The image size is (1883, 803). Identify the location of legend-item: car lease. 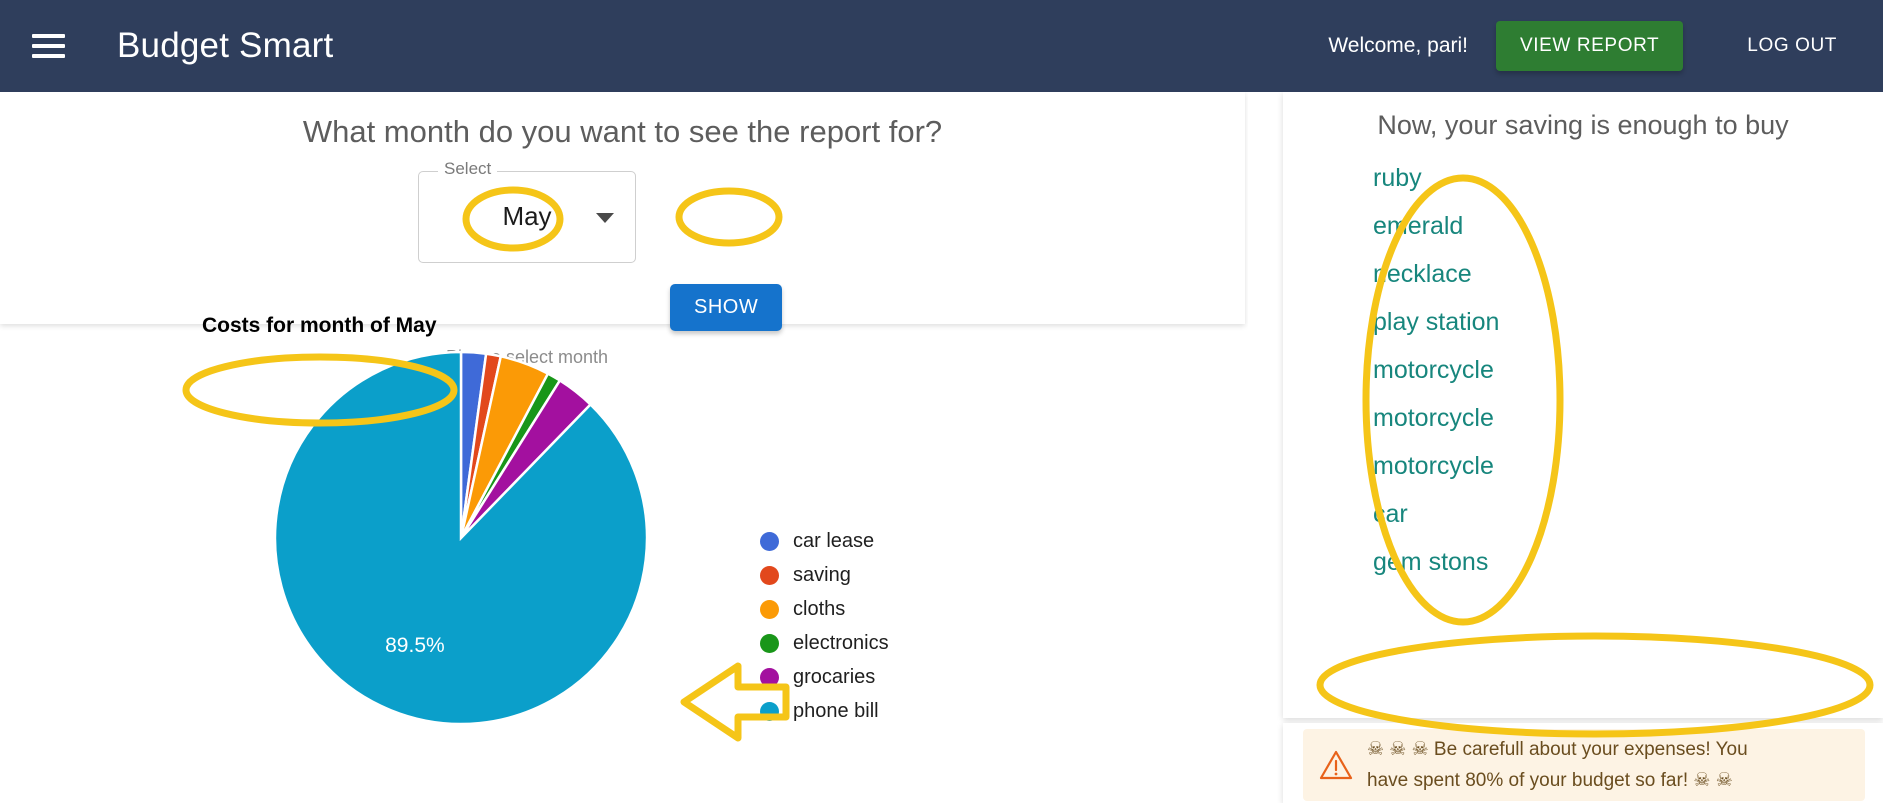
(824, 541).